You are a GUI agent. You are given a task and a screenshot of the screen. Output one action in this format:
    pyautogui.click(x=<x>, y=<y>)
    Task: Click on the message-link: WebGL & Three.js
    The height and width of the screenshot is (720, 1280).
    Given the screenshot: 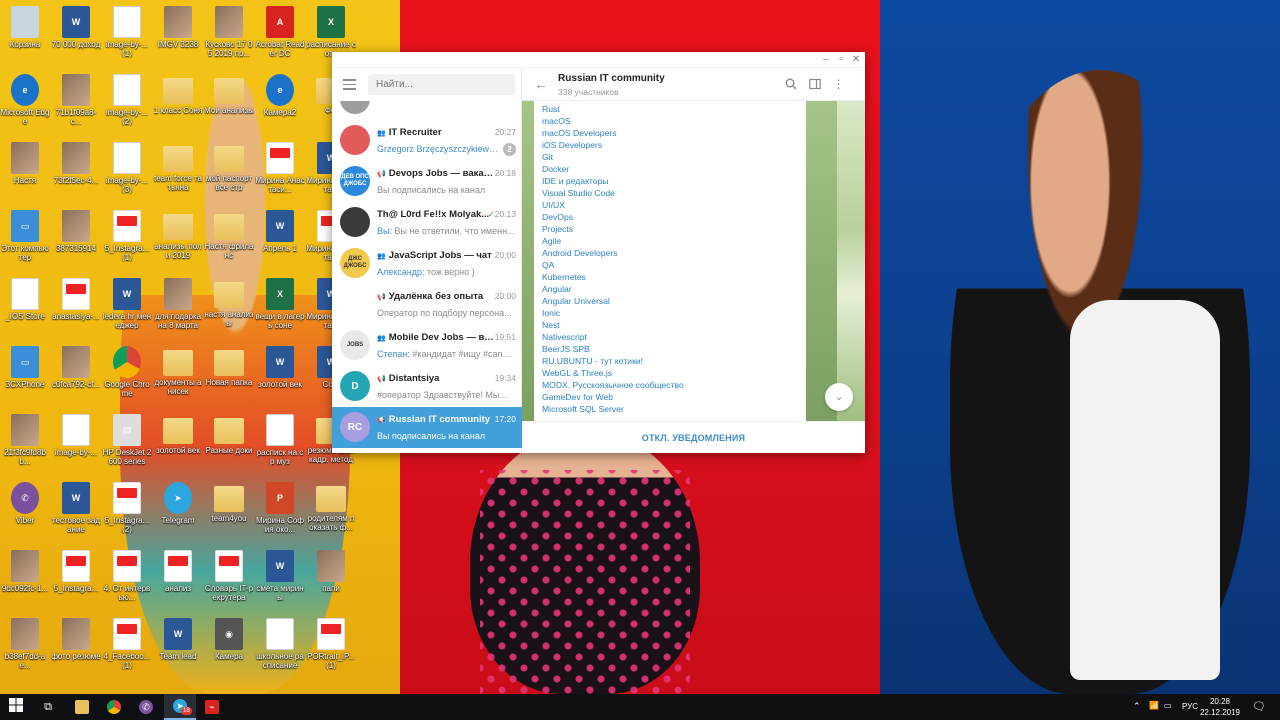 What is the action you would take?
    pyautogui.click(x=674, y=373)
    